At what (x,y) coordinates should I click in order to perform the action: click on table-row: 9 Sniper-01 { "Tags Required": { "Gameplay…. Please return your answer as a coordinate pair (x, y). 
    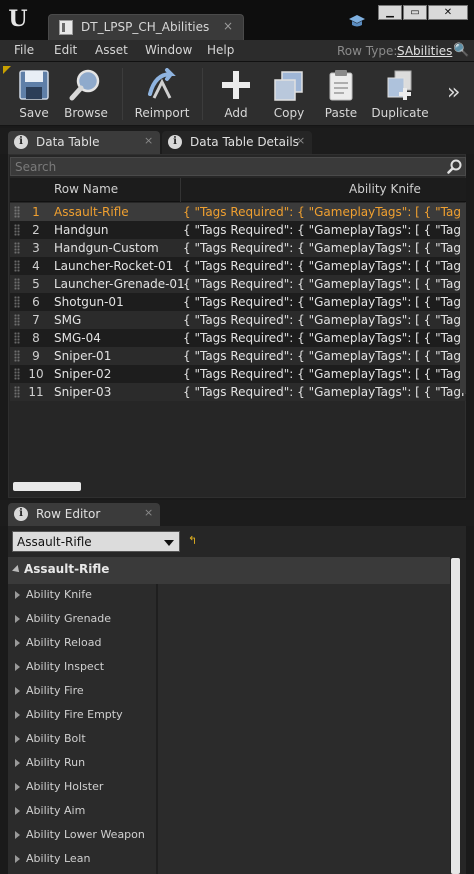
    Looking at the image, I should click on (238, 356).